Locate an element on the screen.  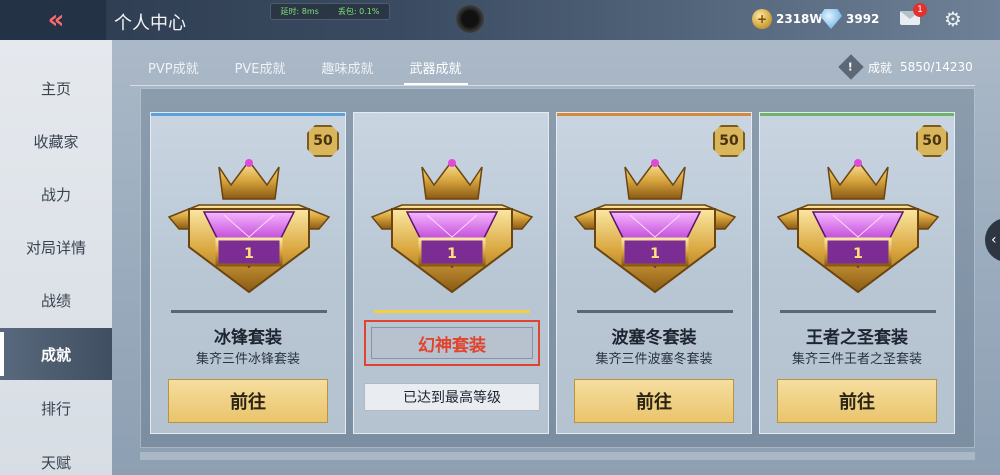
tabs-divider is located at coordinates (552, 85).